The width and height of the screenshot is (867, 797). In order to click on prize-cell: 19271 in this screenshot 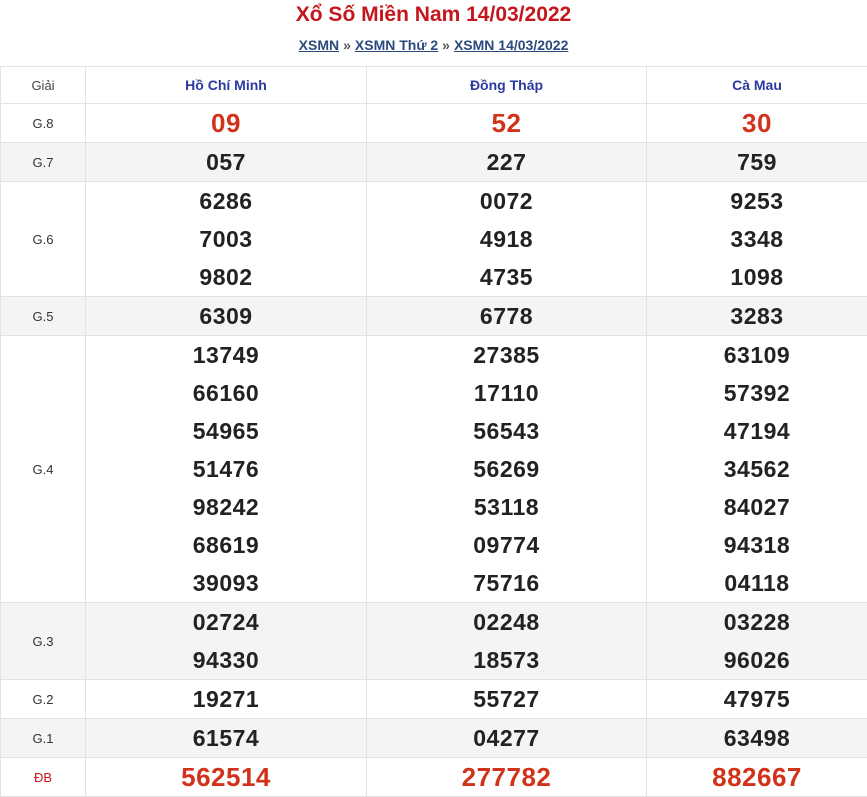, I will do `click(226, 699)`.